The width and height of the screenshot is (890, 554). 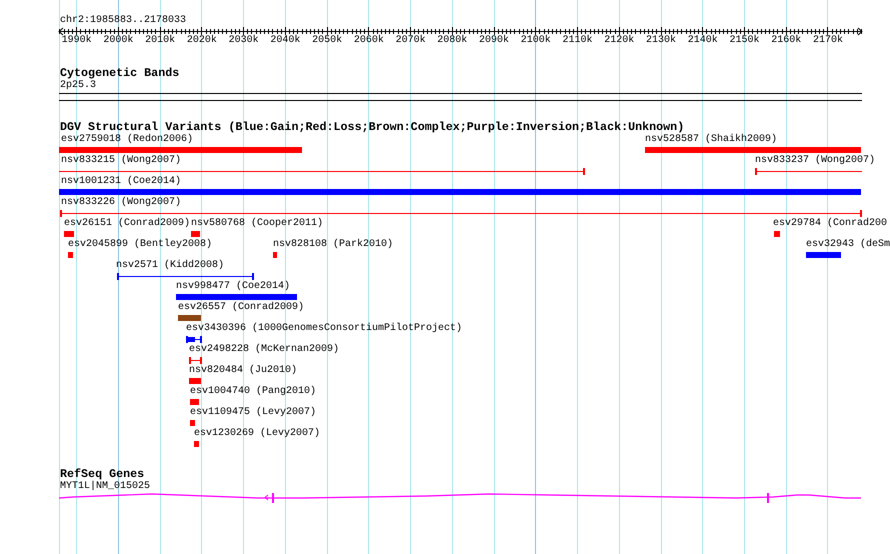 I want to click on track-title: Cytogenetic Bands, so click(x=120, y=73).